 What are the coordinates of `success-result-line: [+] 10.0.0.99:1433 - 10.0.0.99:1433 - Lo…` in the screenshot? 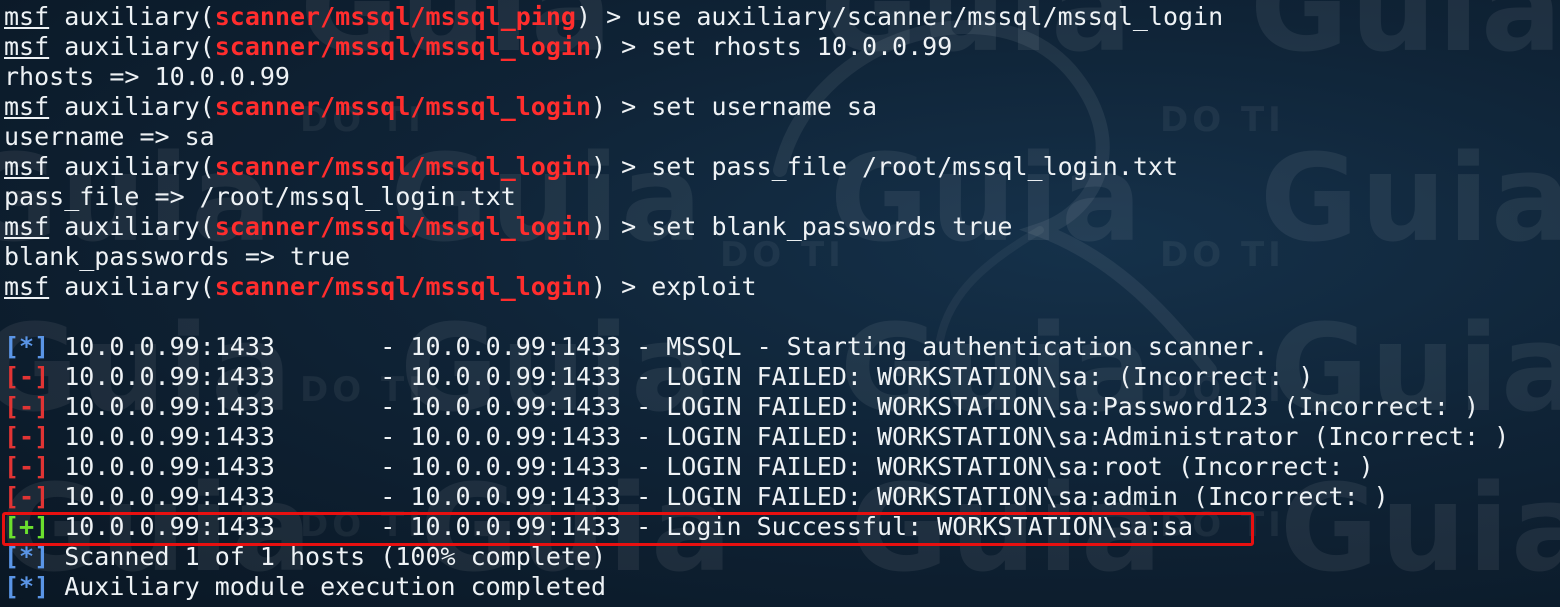 It's located at (782, 527).